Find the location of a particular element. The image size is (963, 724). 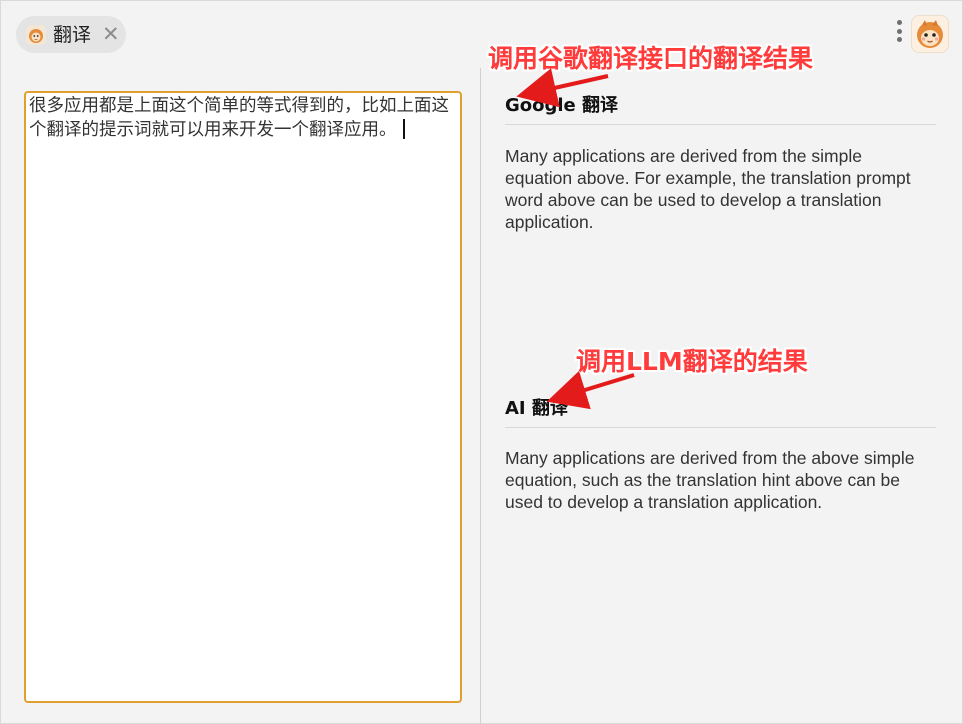

tab-translate: 翻译 ✕ is located at coordinates (71, 34).